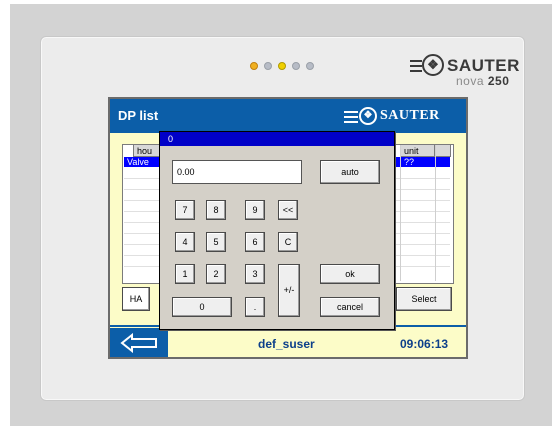  What do you see at coordinates (351, 118) in the screenshot?
I see `title-lines-icon` at bounding box center [351, 118].